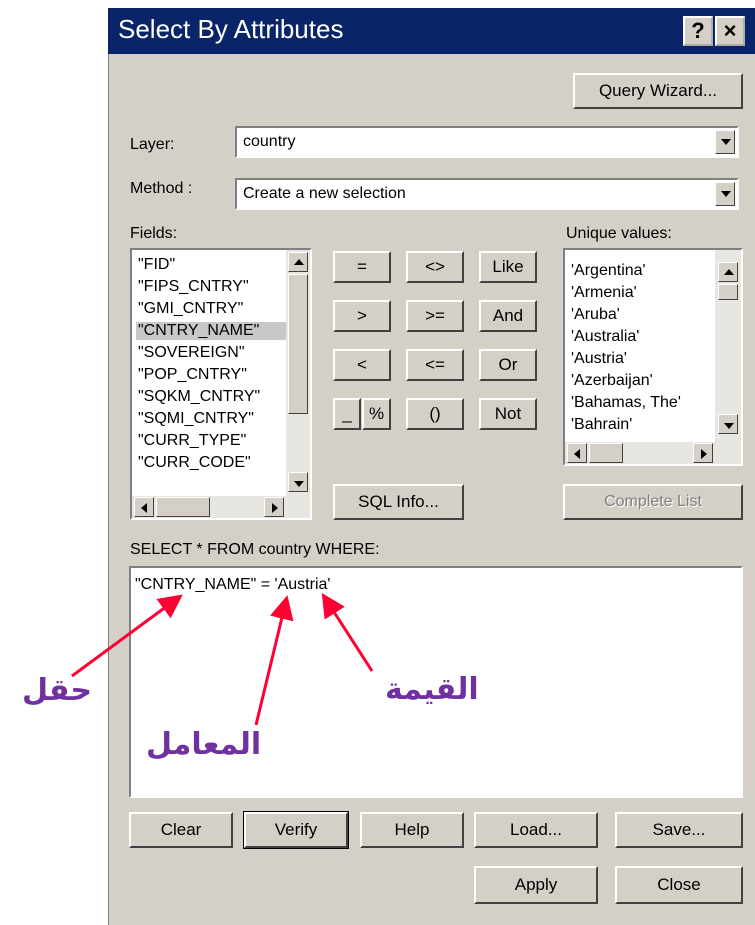 Image resolution: width=755 pixels, height=925 pixels. I want to click on annotation-arrows, so click(222, 659).